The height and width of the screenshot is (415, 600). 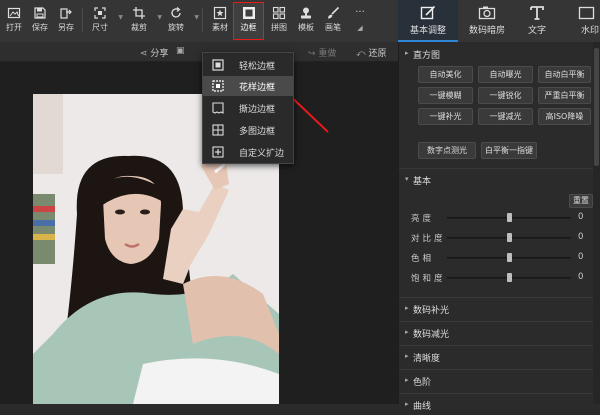 I want to click on curves-section-header: ▸ 曲线, so click(x=496, y=405).